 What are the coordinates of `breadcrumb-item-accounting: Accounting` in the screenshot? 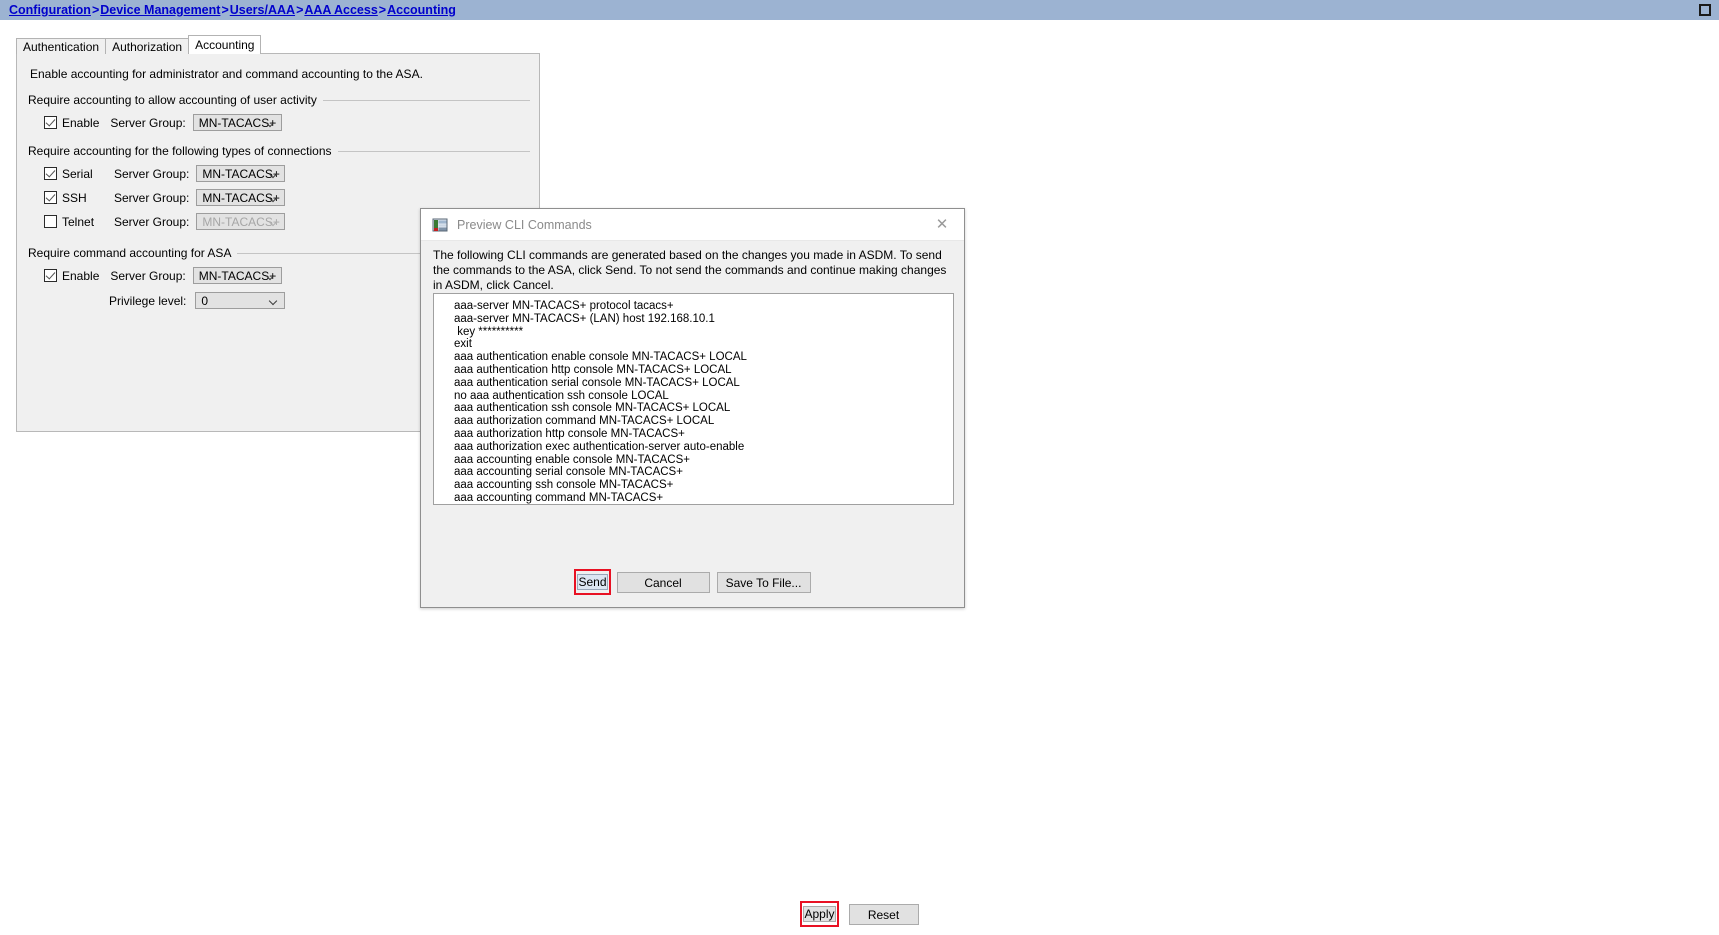 It's located at (421, 10).